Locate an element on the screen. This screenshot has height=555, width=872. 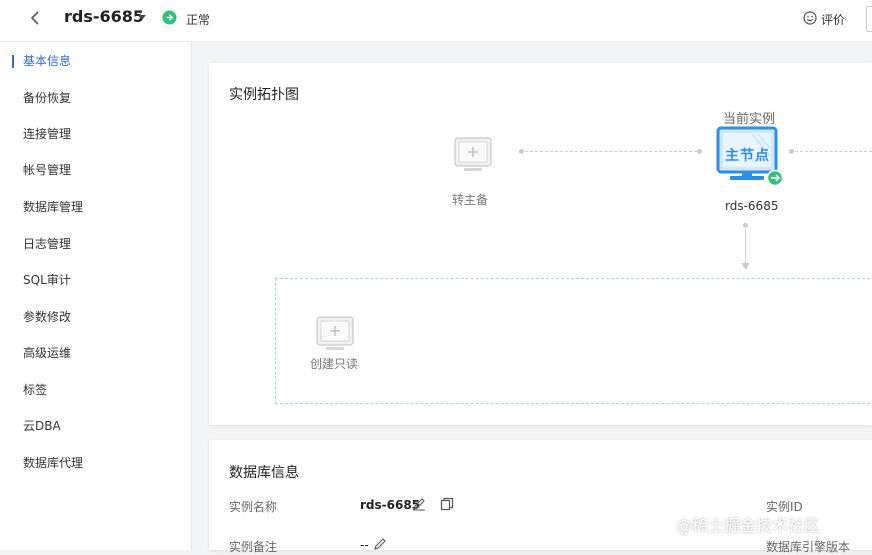
sidebar-item-databases: 数据库管理 is located at coordinates (95, 207).